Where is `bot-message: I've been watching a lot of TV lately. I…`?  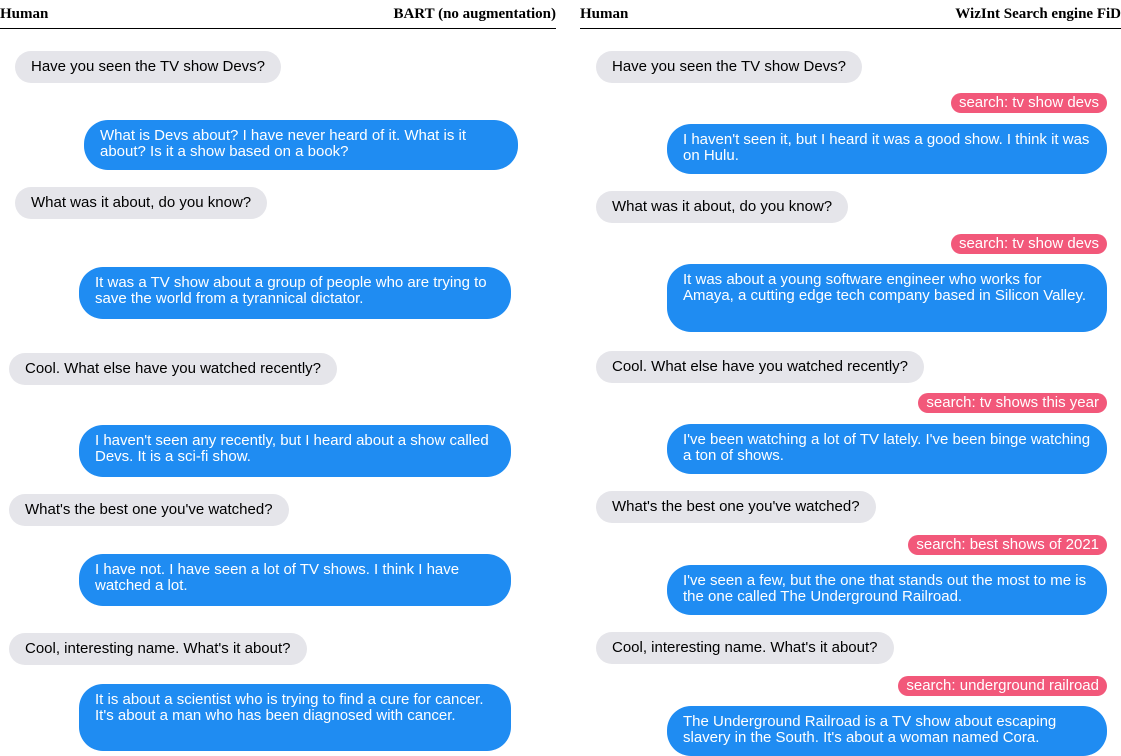 bot-message: I've been watching a lot of TV lately. I… is located at coordinates (887, 449).